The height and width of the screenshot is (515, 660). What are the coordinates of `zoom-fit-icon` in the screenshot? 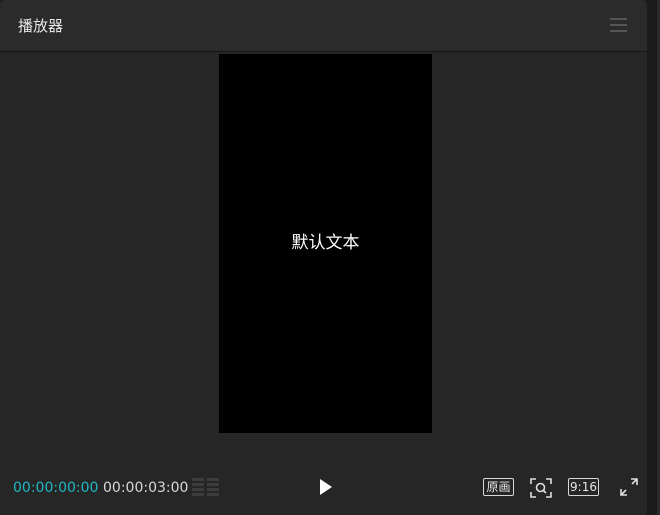 It's located at (541, 488).